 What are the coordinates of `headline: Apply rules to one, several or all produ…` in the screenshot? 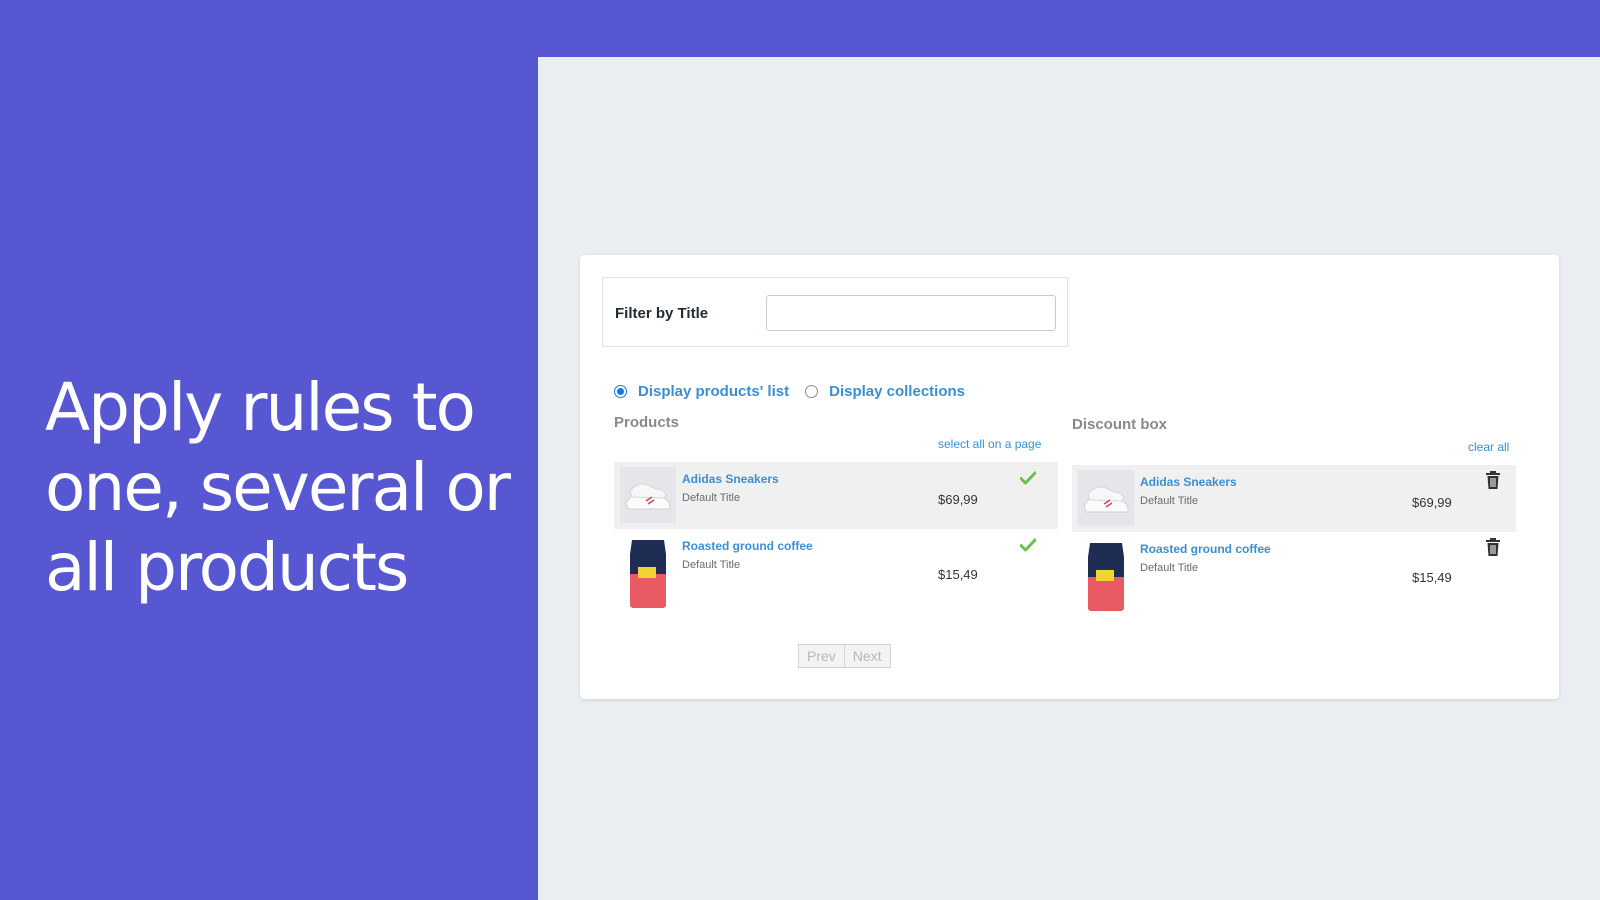 It's located at (285, 488).